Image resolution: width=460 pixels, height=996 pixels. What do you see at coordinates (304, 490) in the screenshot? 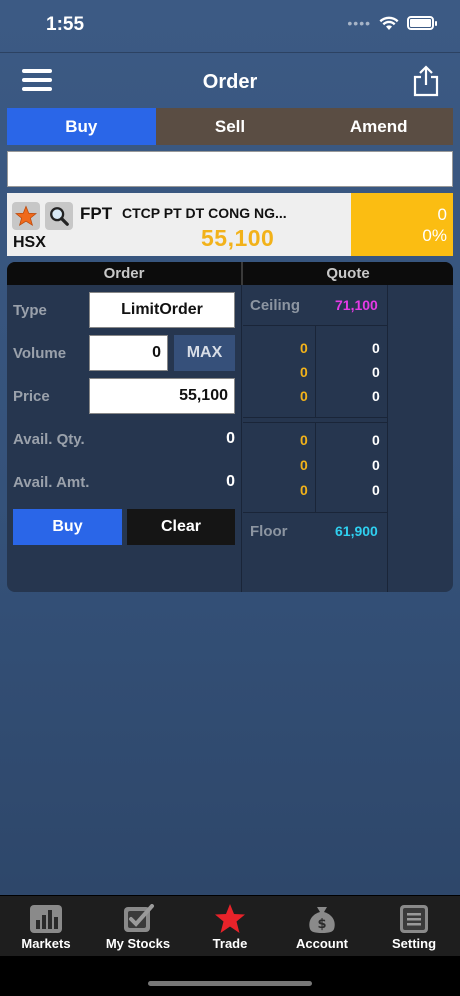
I see `ask-price-3: 0` at bounding box center [304, 490].